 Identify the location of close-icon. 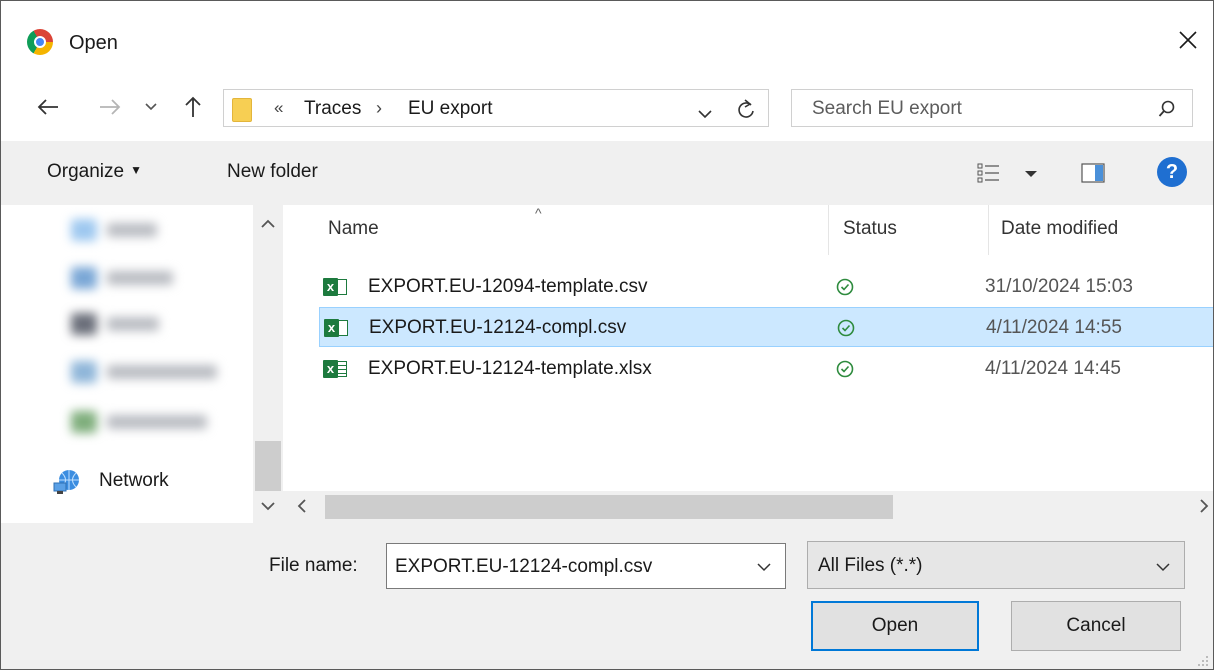
(1188, 40).